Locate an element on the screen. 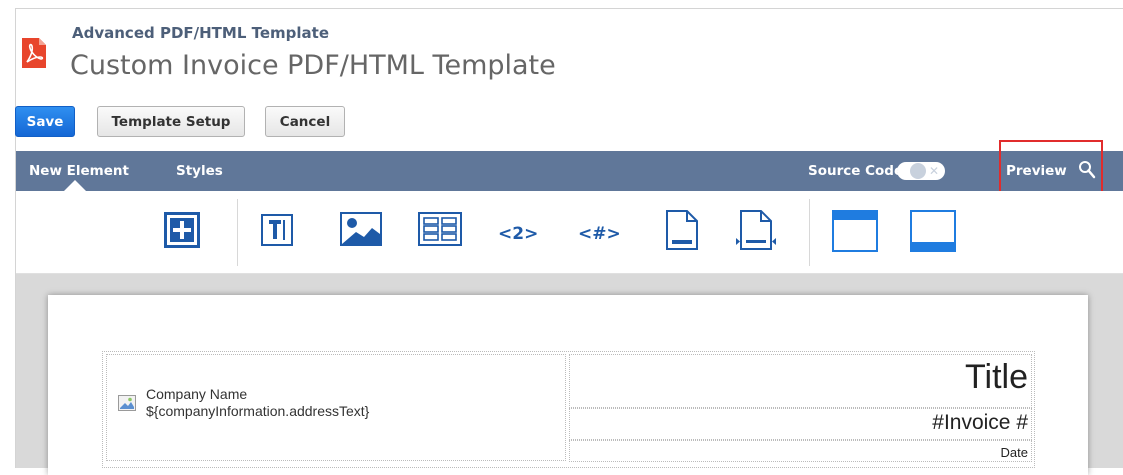 This screenshot has height=475, width=1123. title-cell is located at coordinates (800, 381).